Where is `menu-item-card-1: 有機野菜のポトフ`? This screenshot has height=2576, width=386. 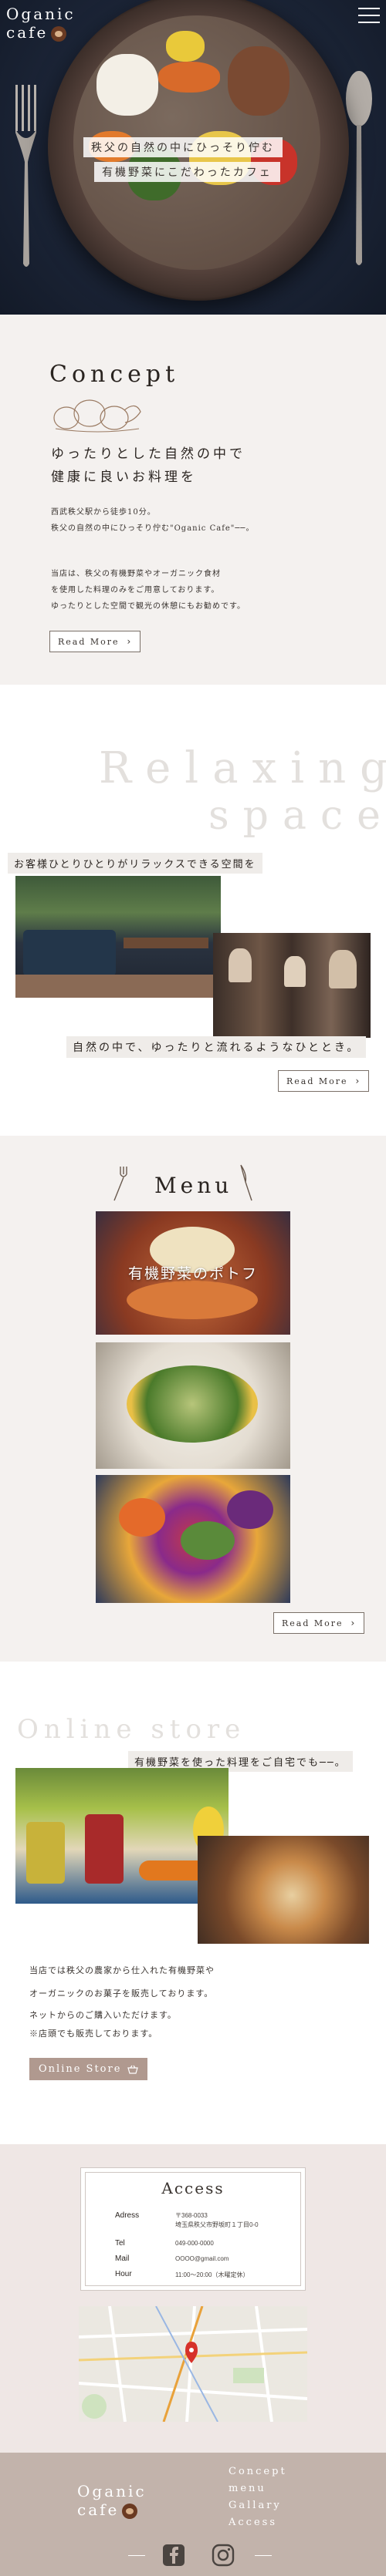 menu-item-card-1: 有機野菜のポトフ is located at coordinates (193, 1273).